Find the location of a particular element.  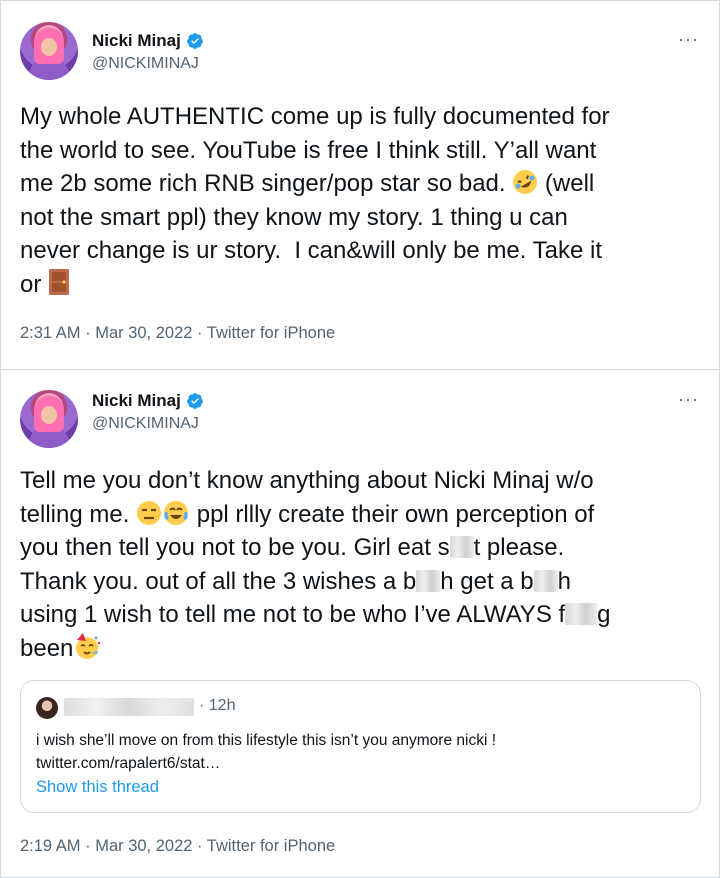

door-emoji is located at coordinates (59, 281).